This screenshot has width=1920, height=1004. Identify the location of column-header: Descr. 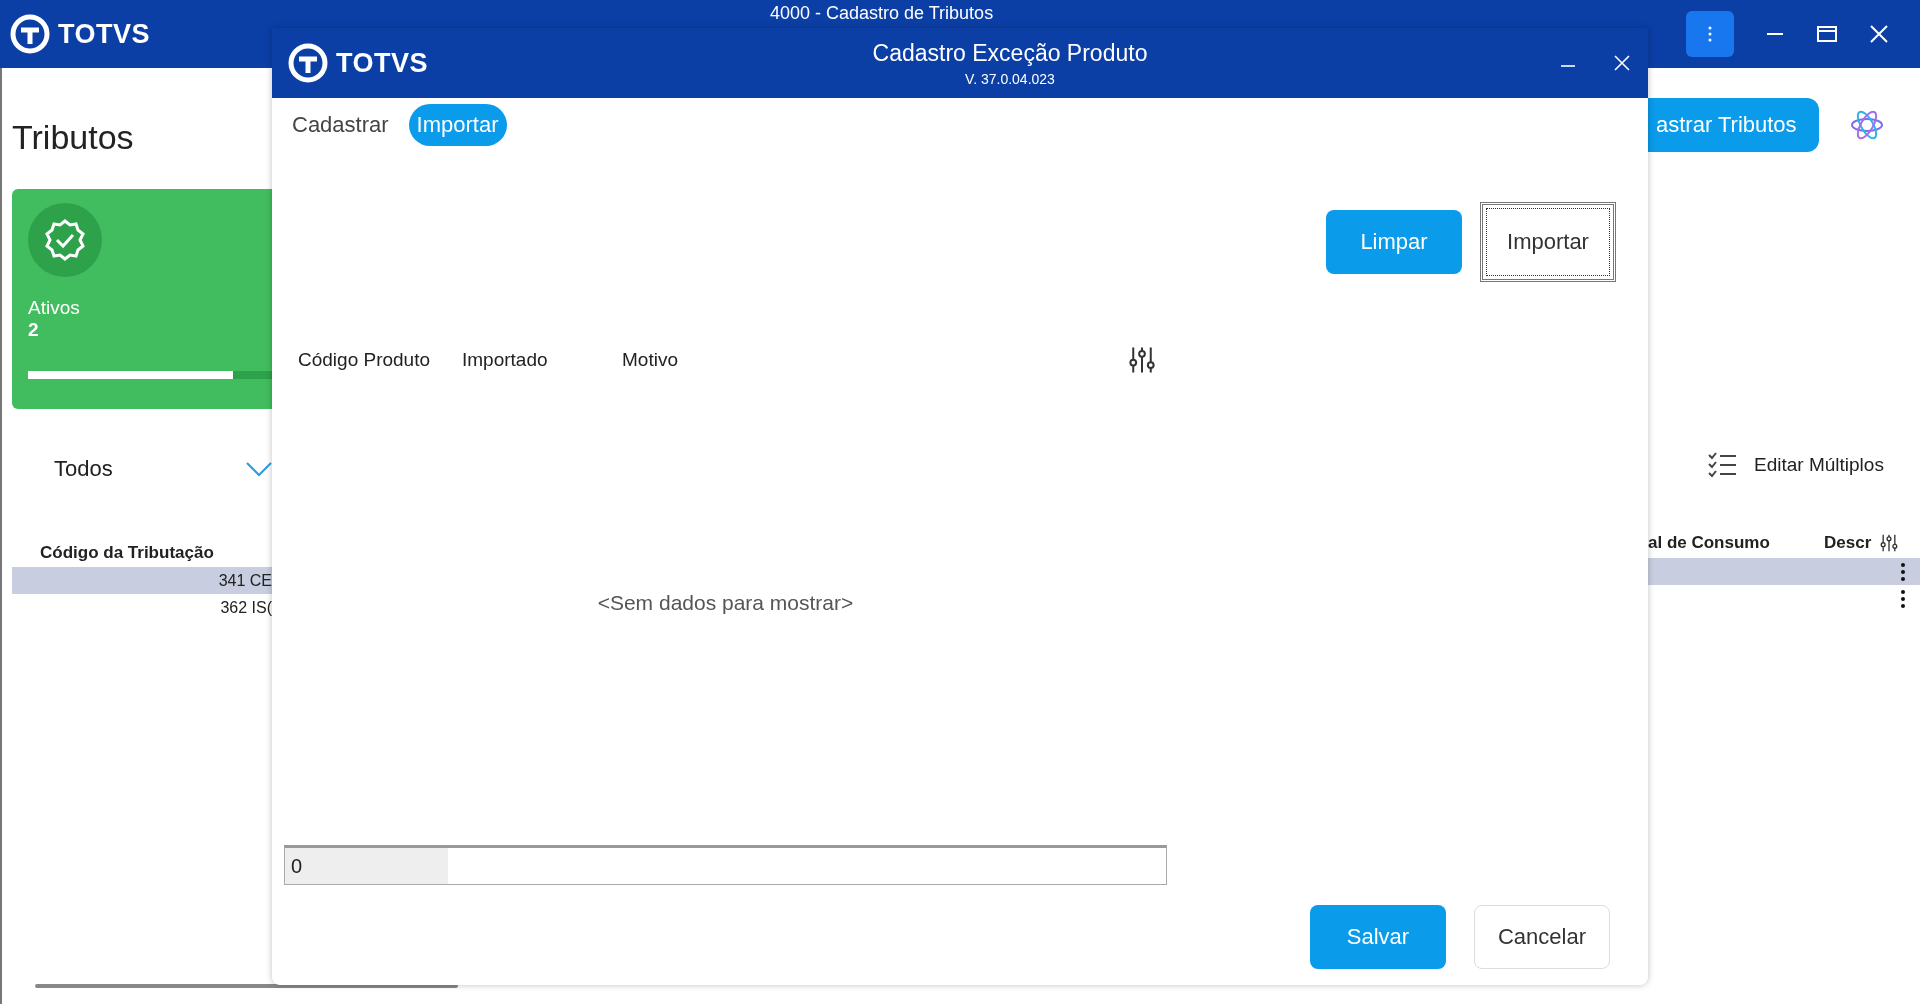
(1848, 543).